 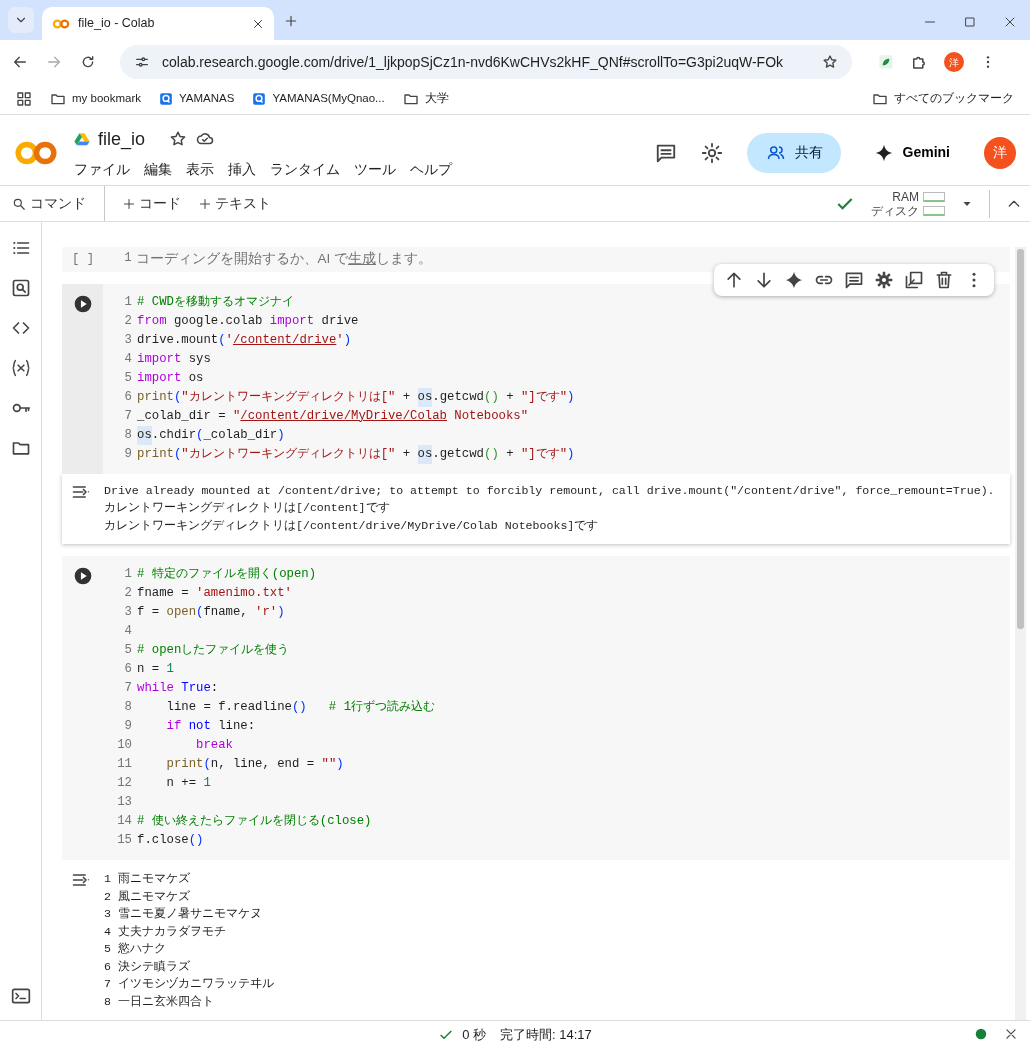 What do you see at coordinates (20, 996) in the screenshot?
I see `terminal-icon` at bounding box center [20, 996].